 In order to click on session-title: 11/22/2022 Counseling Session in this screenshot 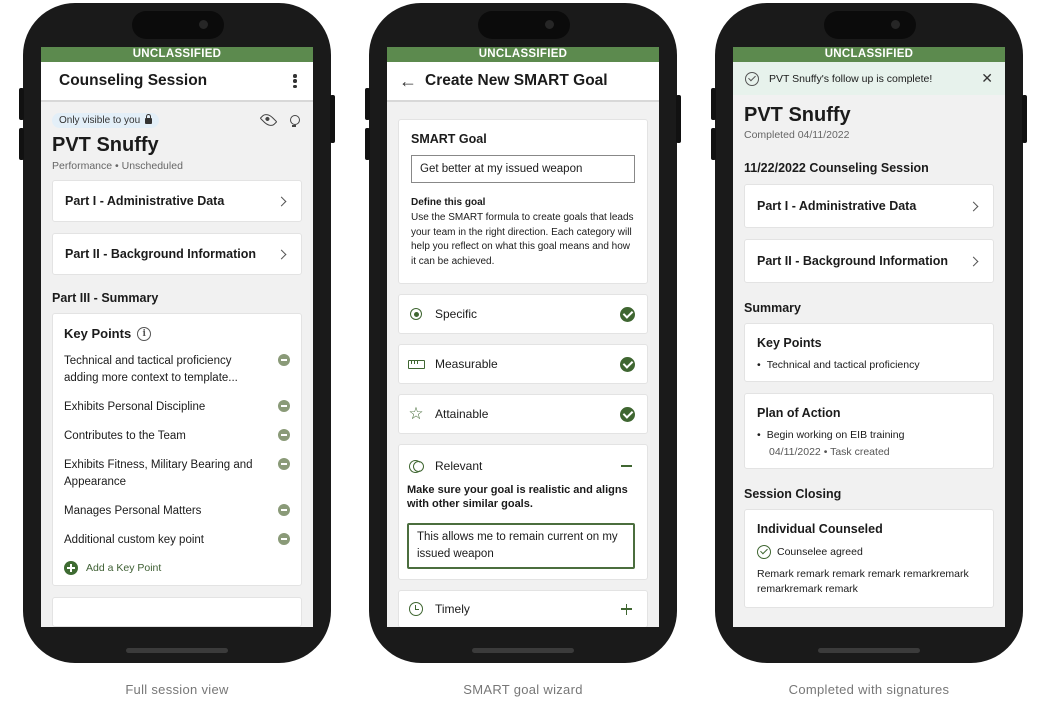, I will do `click(836, 168)`.